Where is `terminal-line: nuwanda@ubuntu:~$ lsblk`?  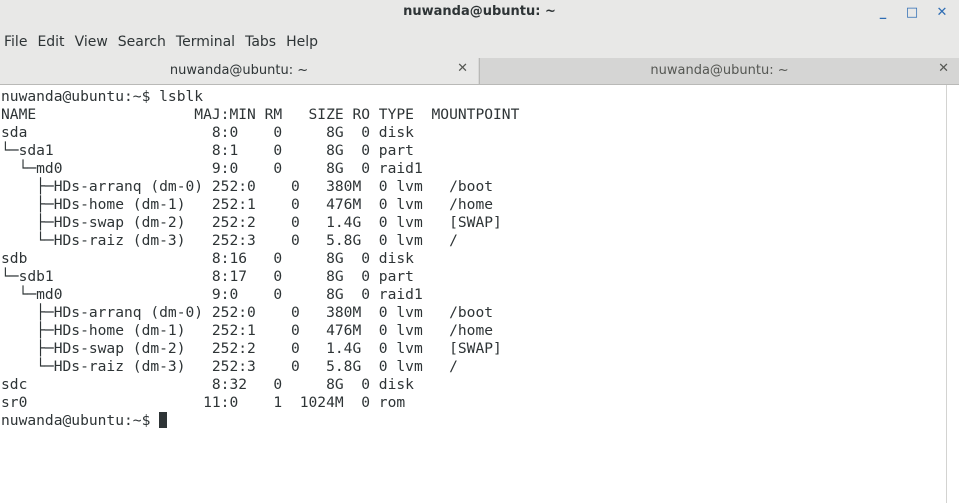
terminal-line: nuwanda@ubuntu:~$ lsblk is located at coordinates (102, 96).